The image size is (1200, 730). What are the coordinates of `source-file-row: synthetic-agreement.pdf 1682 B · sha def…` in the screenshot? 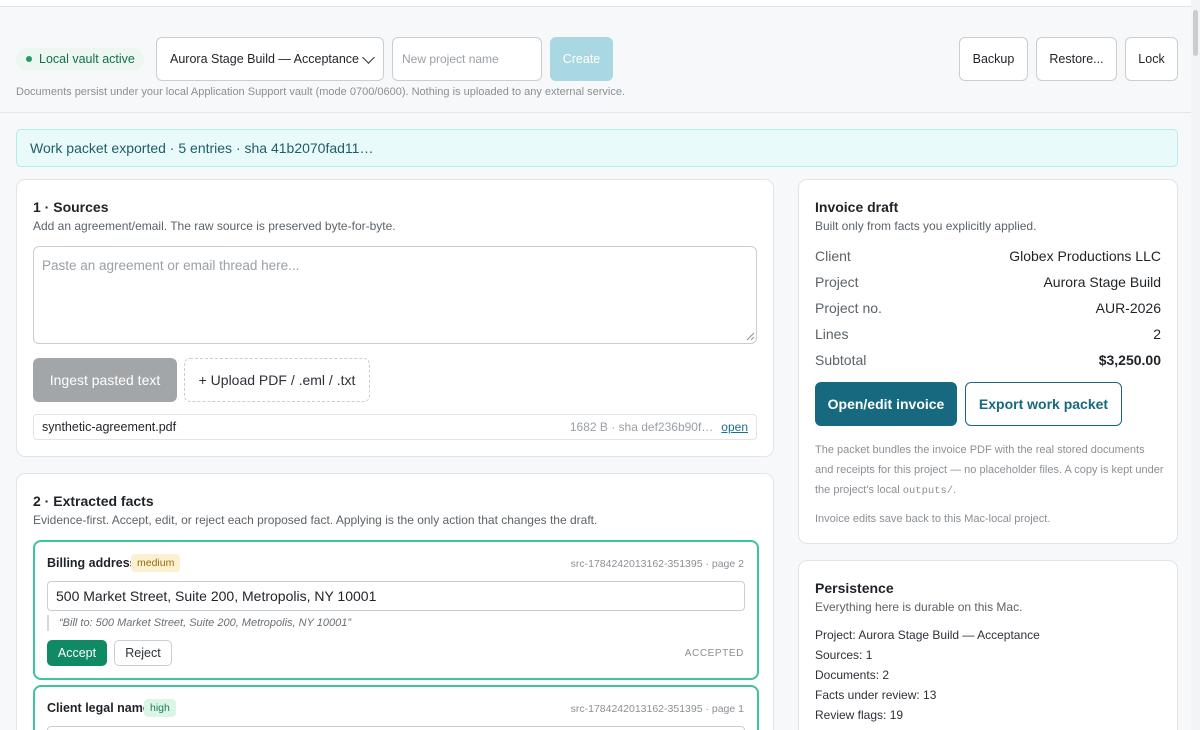 It's located at (395, 427).